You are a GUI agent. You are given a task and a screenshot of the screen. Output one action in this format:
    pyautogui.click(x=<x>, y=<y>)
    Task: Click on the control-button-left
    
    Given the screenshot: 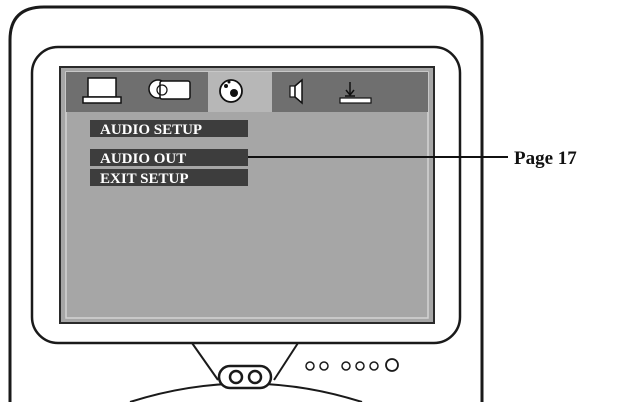 What is the action you would take?
    pyautogui.click(x=236, y=377)
    